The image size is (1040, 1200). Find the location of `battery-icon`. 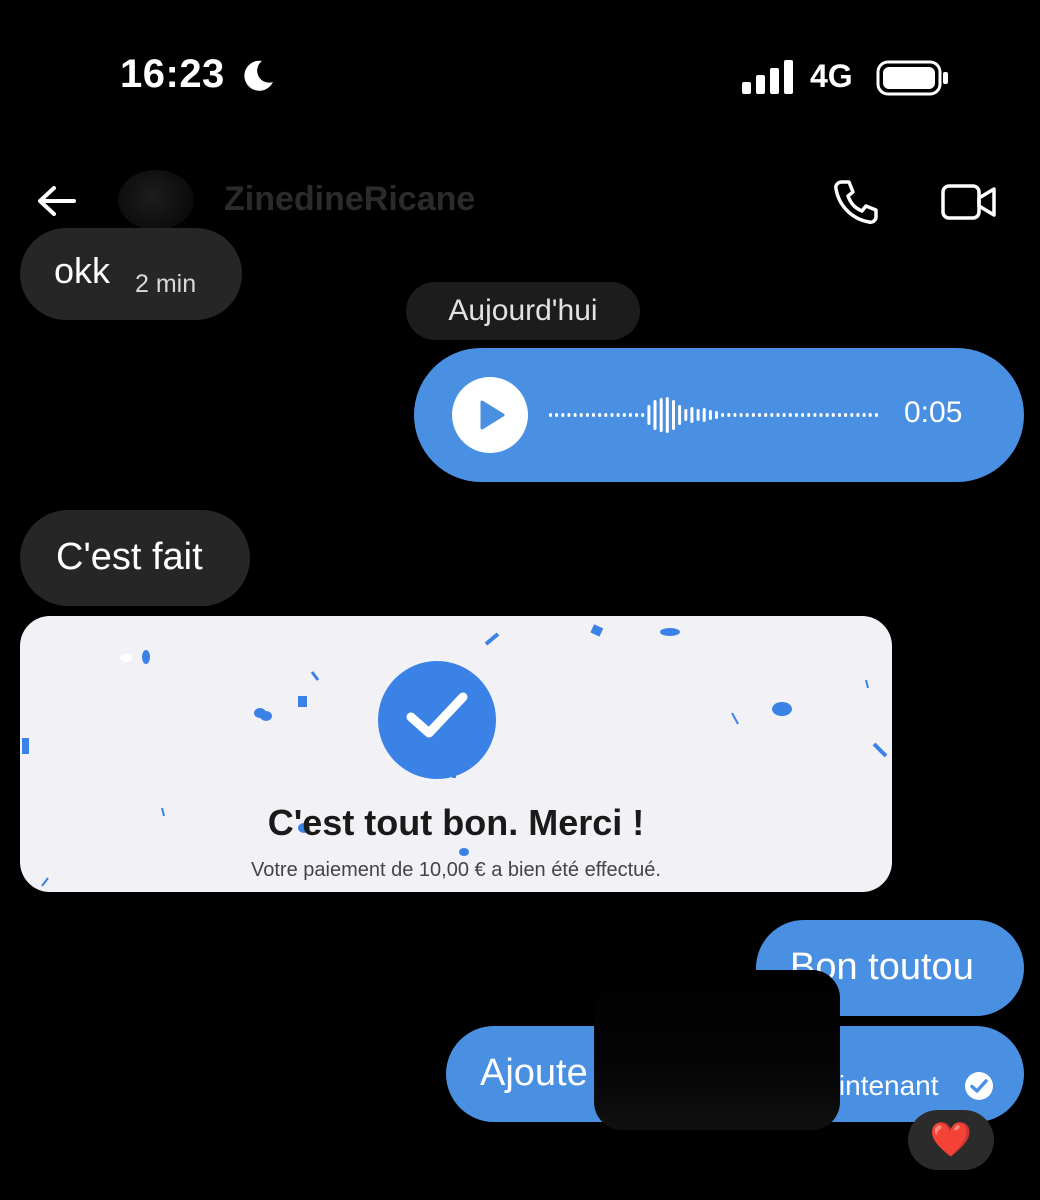

battery-icon is located at coordinates (912, 78).